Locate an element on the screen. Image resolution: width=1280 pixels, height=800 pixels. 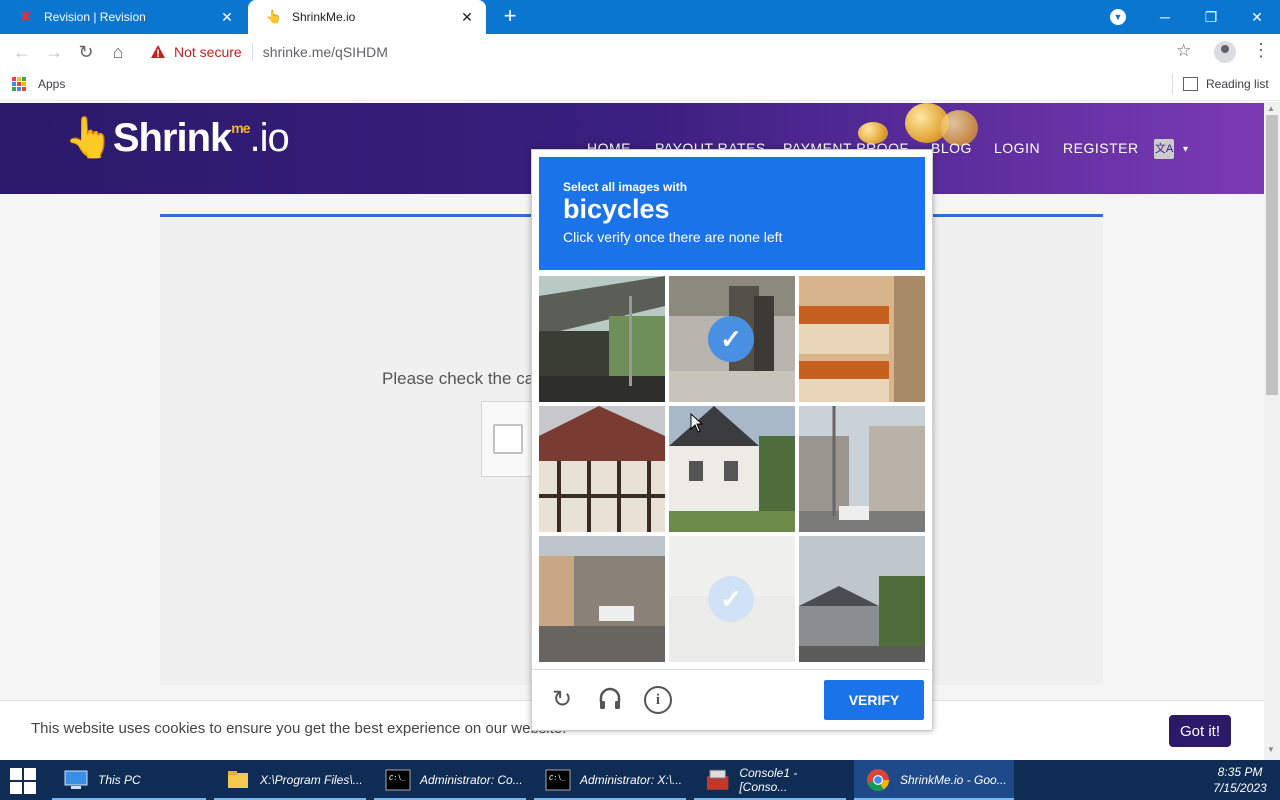
windows-start-icon is located at coordinates (23, 781).